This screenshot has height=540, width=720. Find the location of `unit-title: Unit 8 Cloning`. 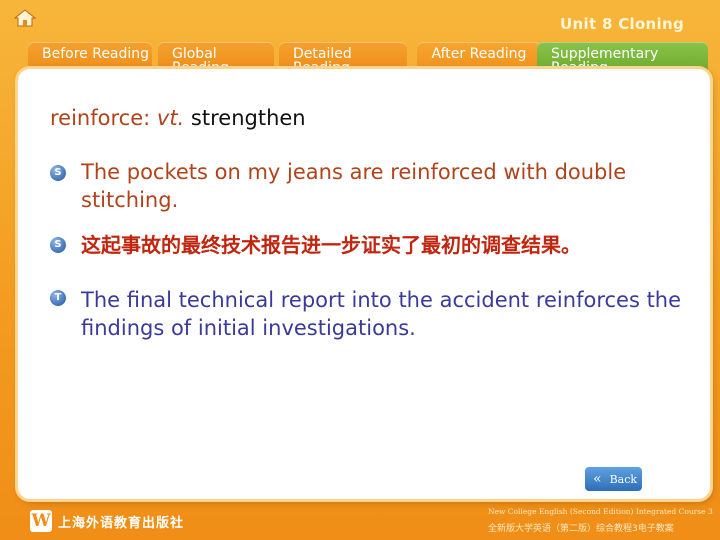

unit-title: Unit 8 Cloning is located at coordinates (622, 24).